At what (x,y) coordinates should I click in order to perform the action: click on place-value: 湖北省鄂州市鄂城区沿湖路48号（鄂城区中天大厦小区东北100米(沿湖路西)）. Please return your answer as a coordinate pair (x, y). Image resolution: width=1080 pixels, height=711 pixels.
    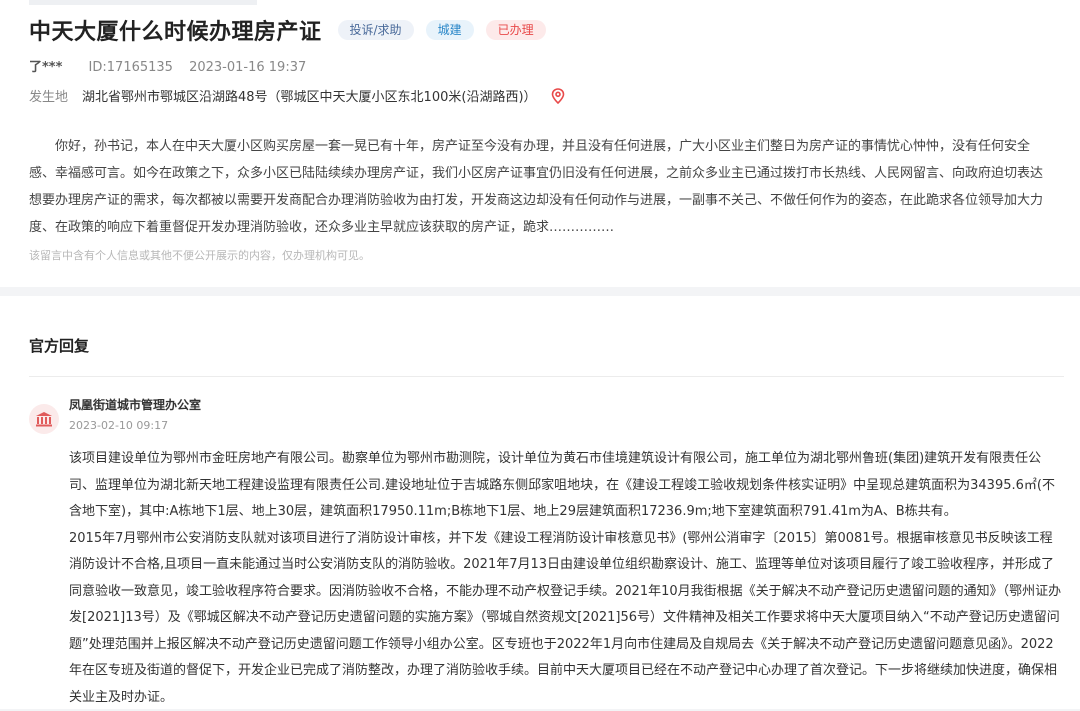
    Looking at the image, I should click on (309, 95).